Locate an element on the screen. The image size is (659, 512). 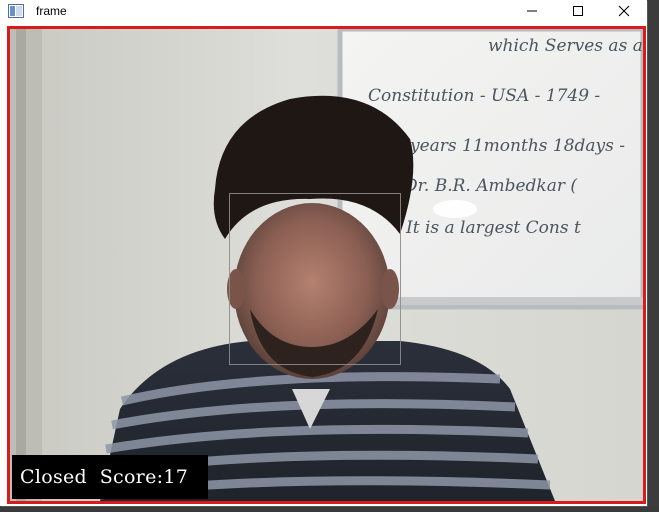
background-window-edge is located at coordinates (653, 256).